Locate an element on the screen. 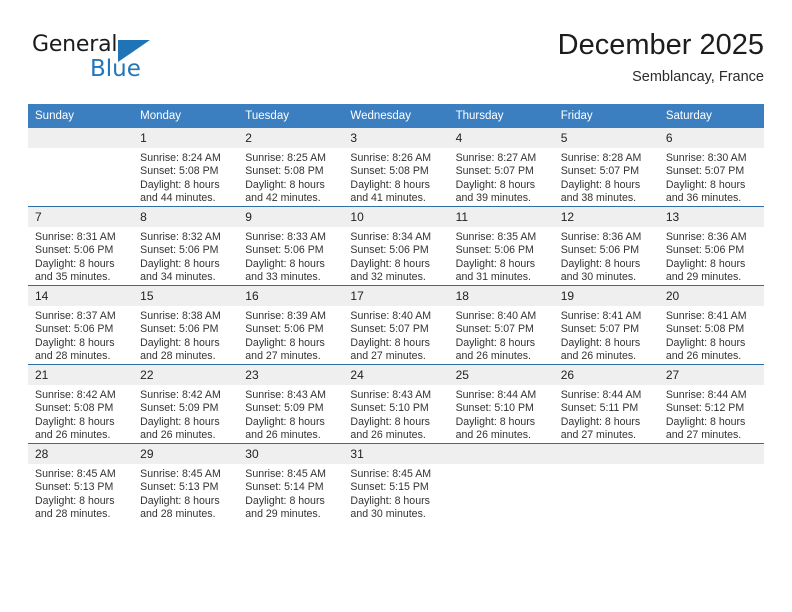 Image resolution: width=792 pixels, height=612 pixels. sunrise-text: Sunrise: 8:32 AM is located at coordinates (180, 237).